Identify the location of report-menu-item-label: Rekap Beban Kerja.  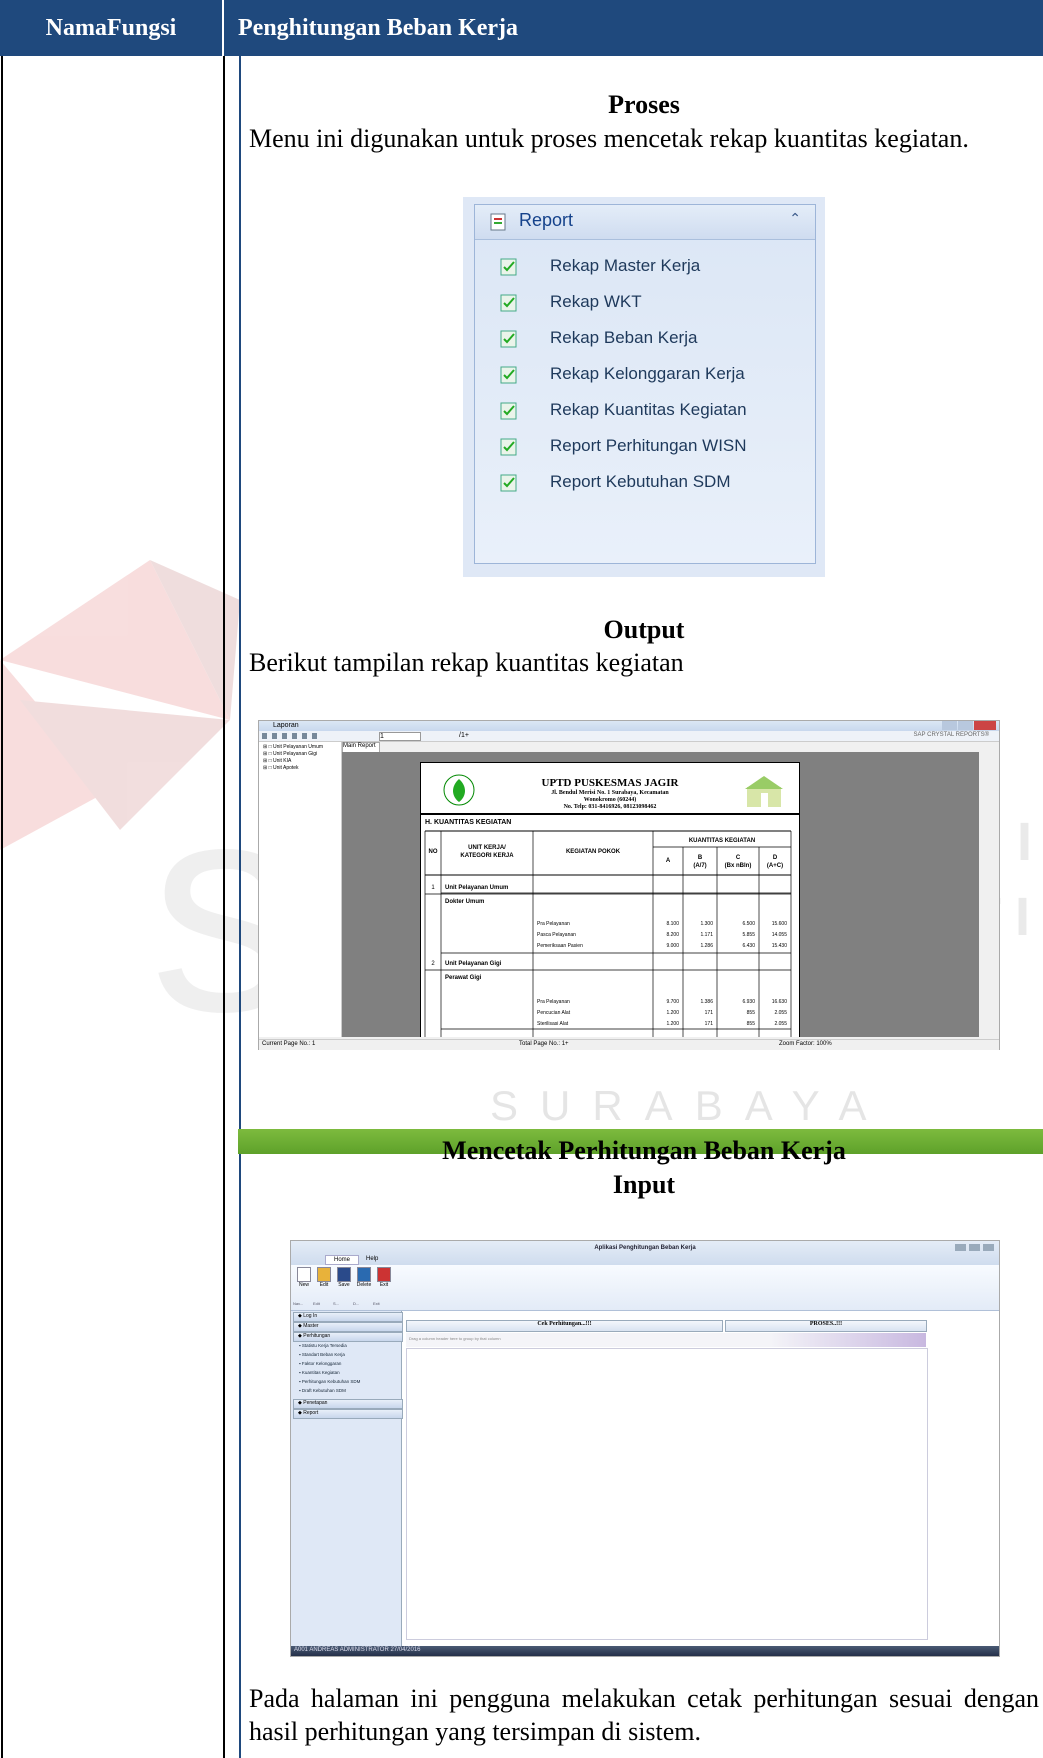
(624, 337).